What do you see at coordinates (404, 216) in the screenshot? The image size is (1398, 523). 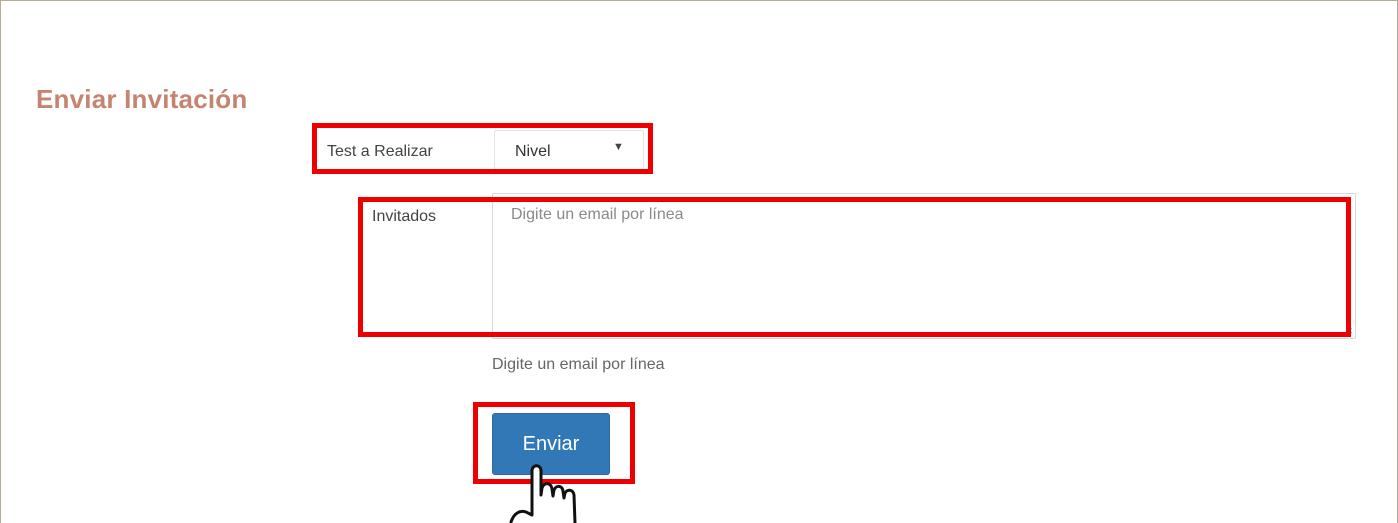 I see `invitees-field-label: Invitados` at bounding box center [404, 216].